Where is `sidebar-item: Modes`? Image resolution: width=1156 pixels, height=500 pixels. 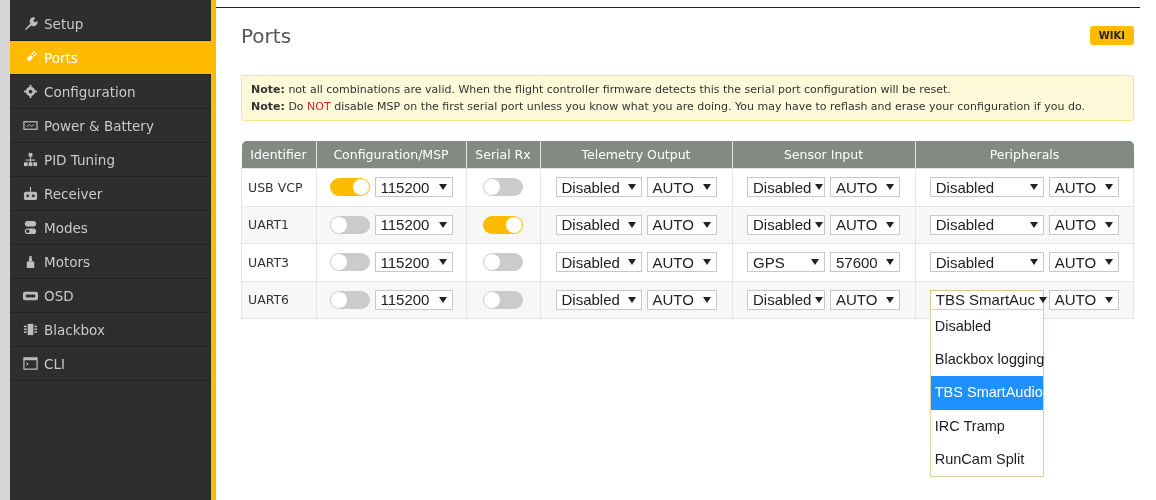 sidebar-item: Modes is located at coordinates (110, 228).